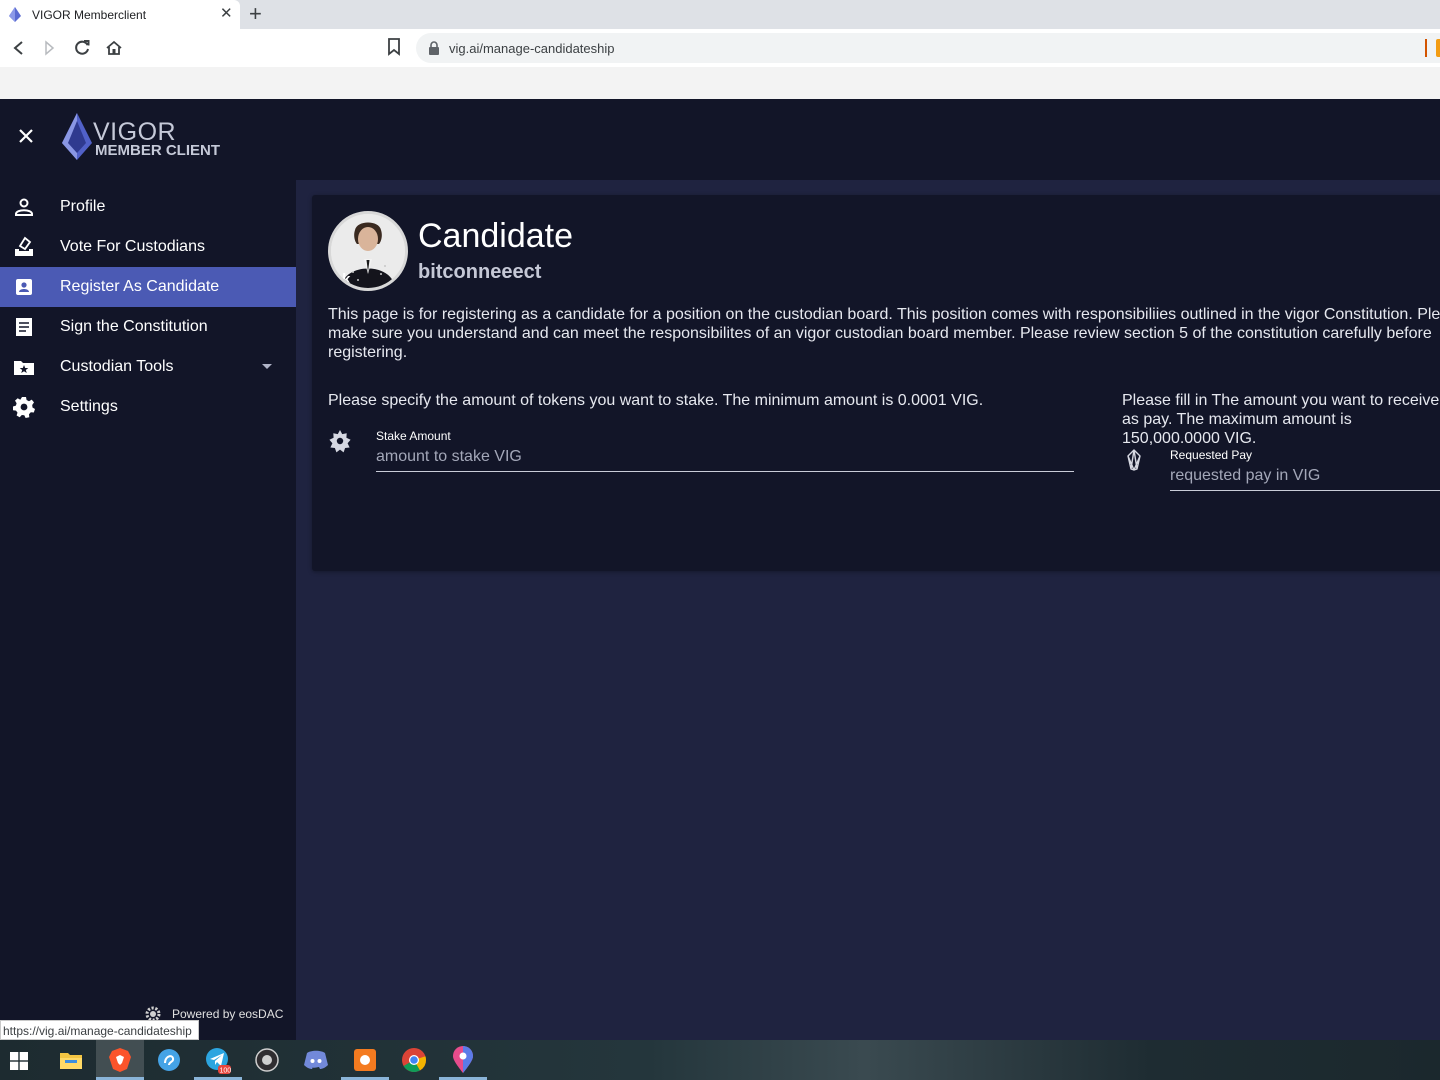 This screenshot has height=1080, width=1440. I want to click on tab-close-icon: ✕, so click(226, 14).